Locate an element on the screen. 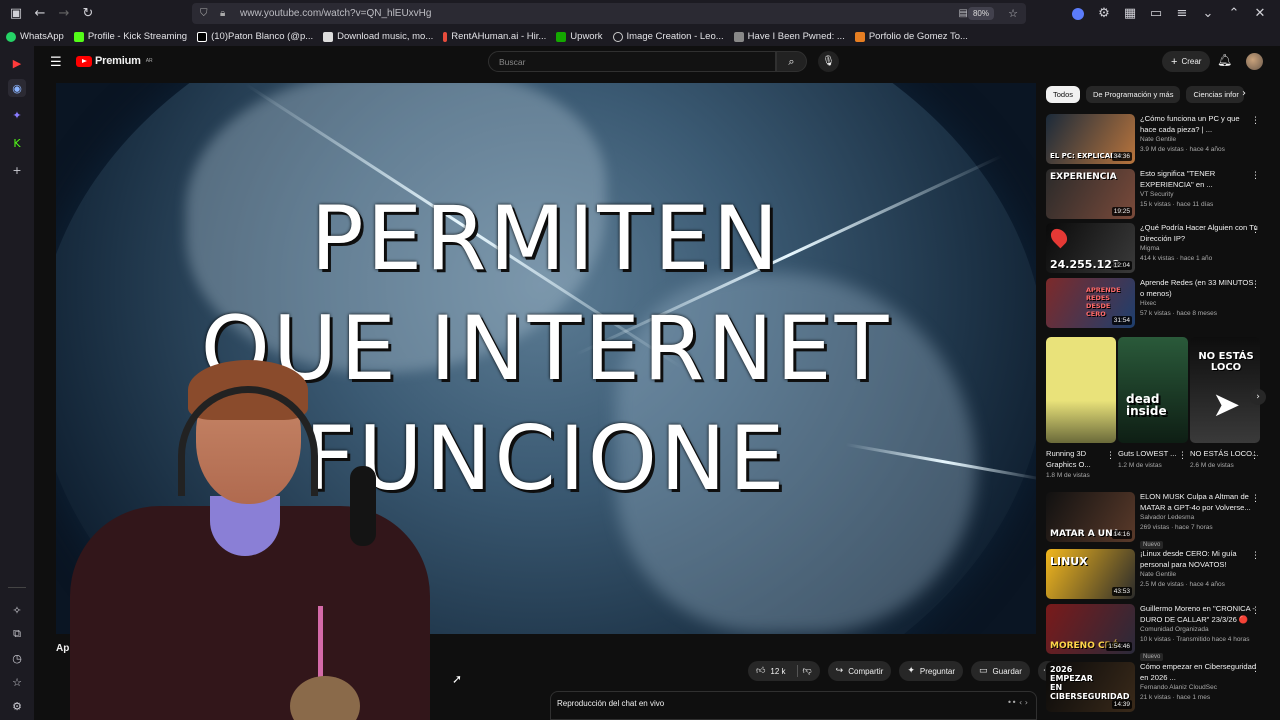 The height and width of the screenshot is (720, 1280). sidebar-toggle-icon: ▣ is located at coordinates (16, 14).